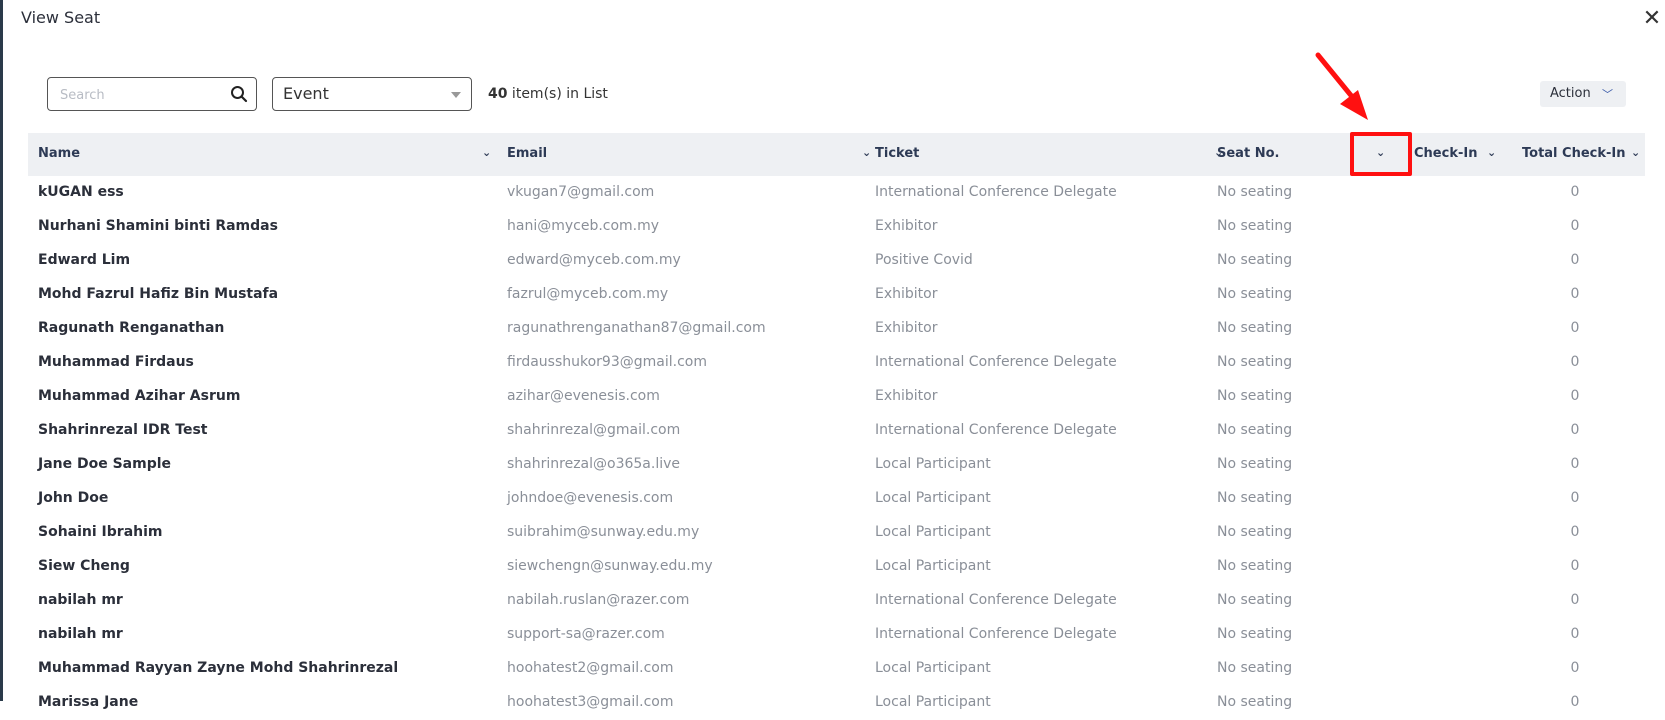  What do you see at coordinates (1607, 94) in the screenshot?
I see `chevron-down-icon: ﹀` at bounding box center [1607, 94].